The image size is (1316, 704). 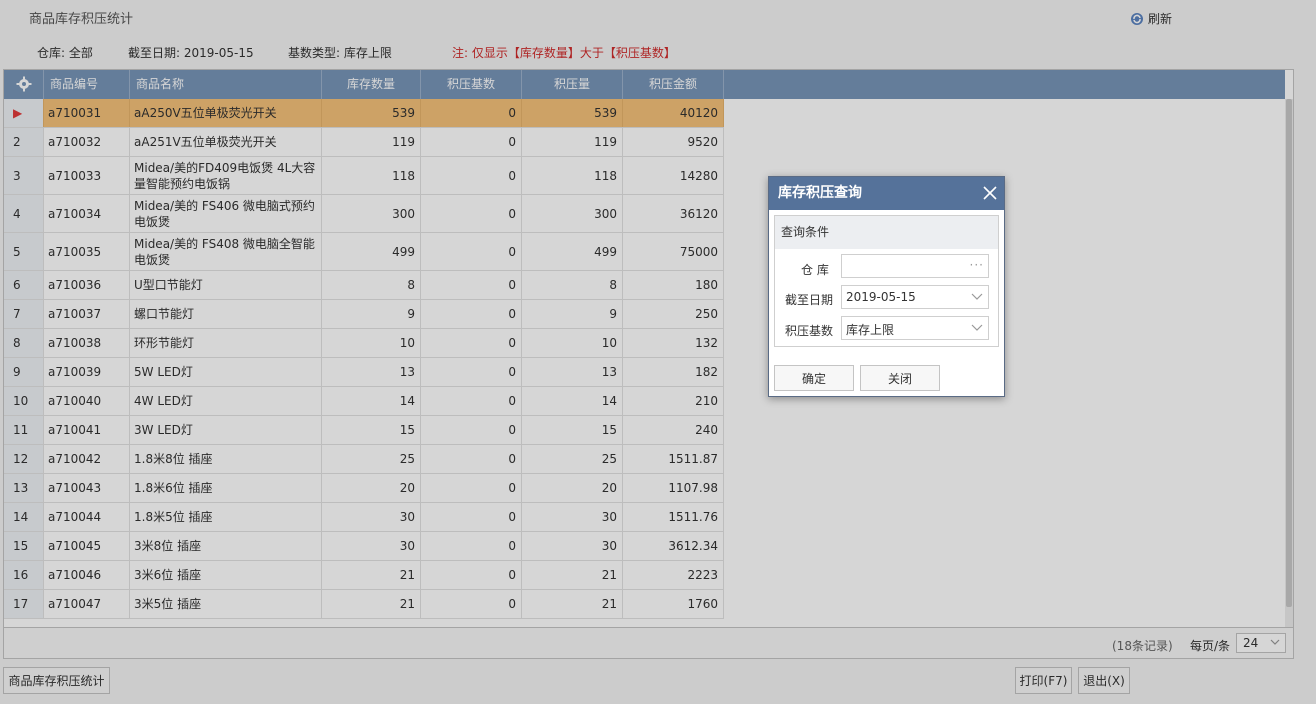 I want to click on date-field: 2019-05-15, so click(x=915, y=297).